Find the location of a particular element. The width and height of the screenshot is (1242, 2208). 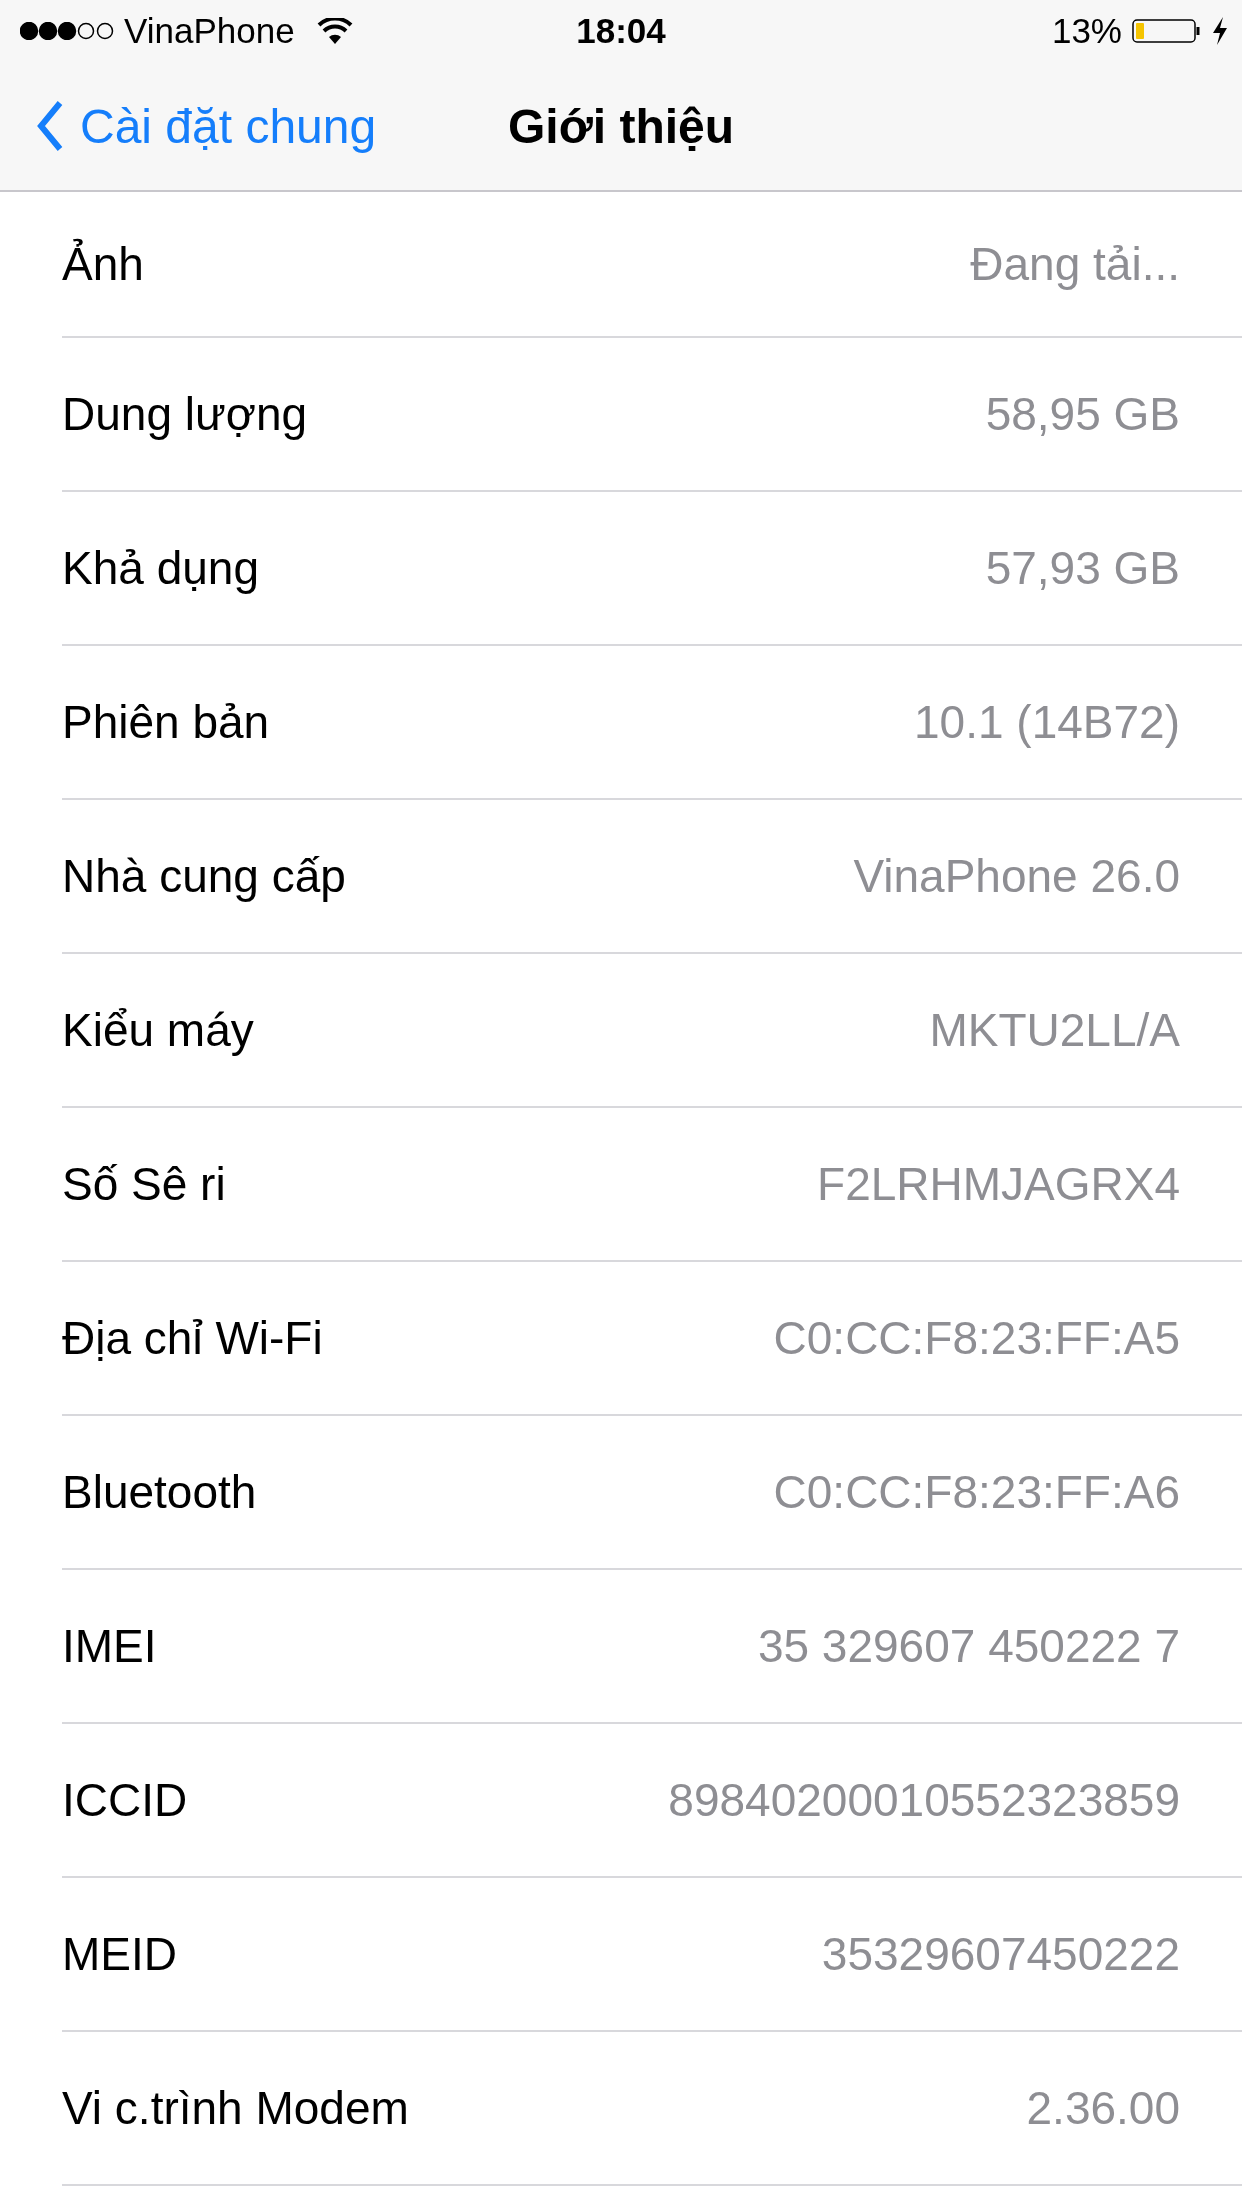

row-value: C0:CC:F8:23:FF:A6 is located at coordinates (976, 1492).